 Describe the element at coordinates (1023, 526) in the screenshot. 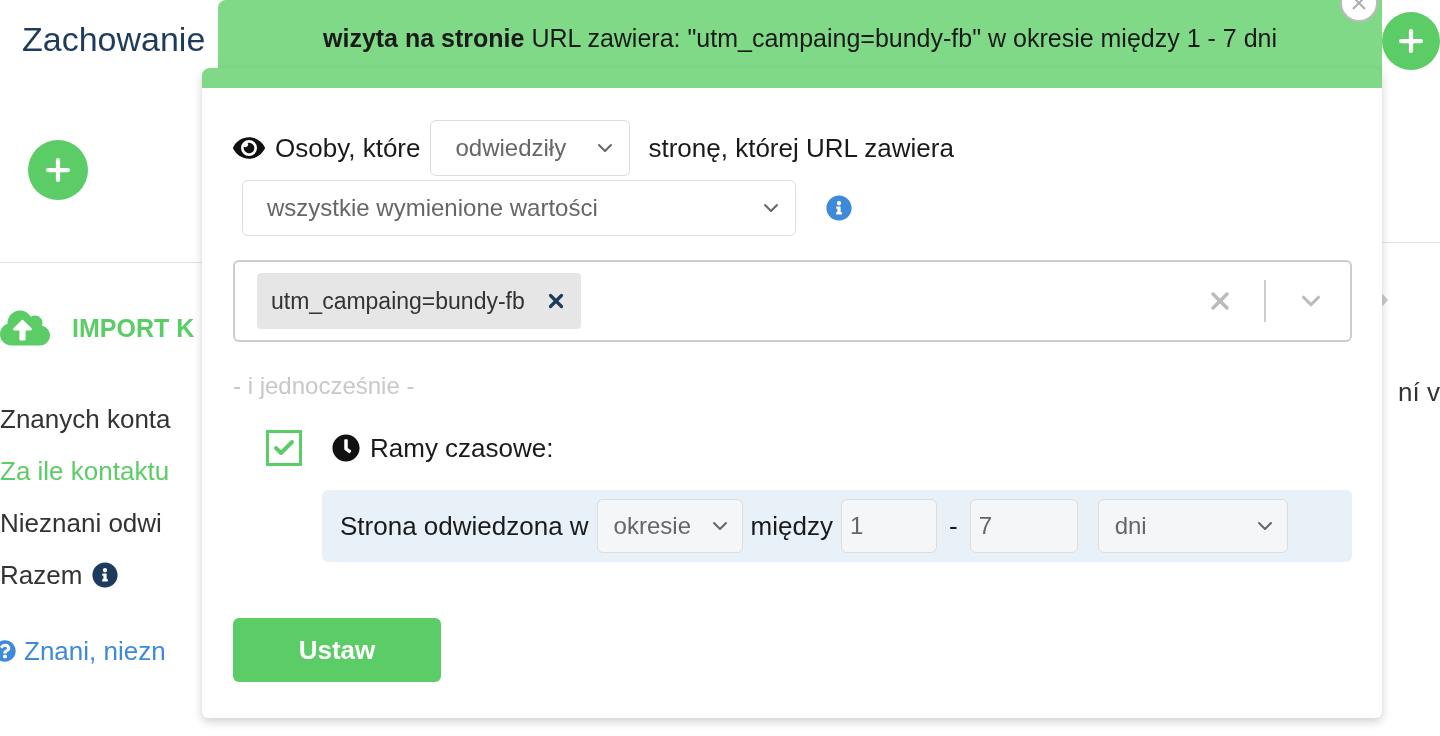

I see `to-field: 7` at that location.